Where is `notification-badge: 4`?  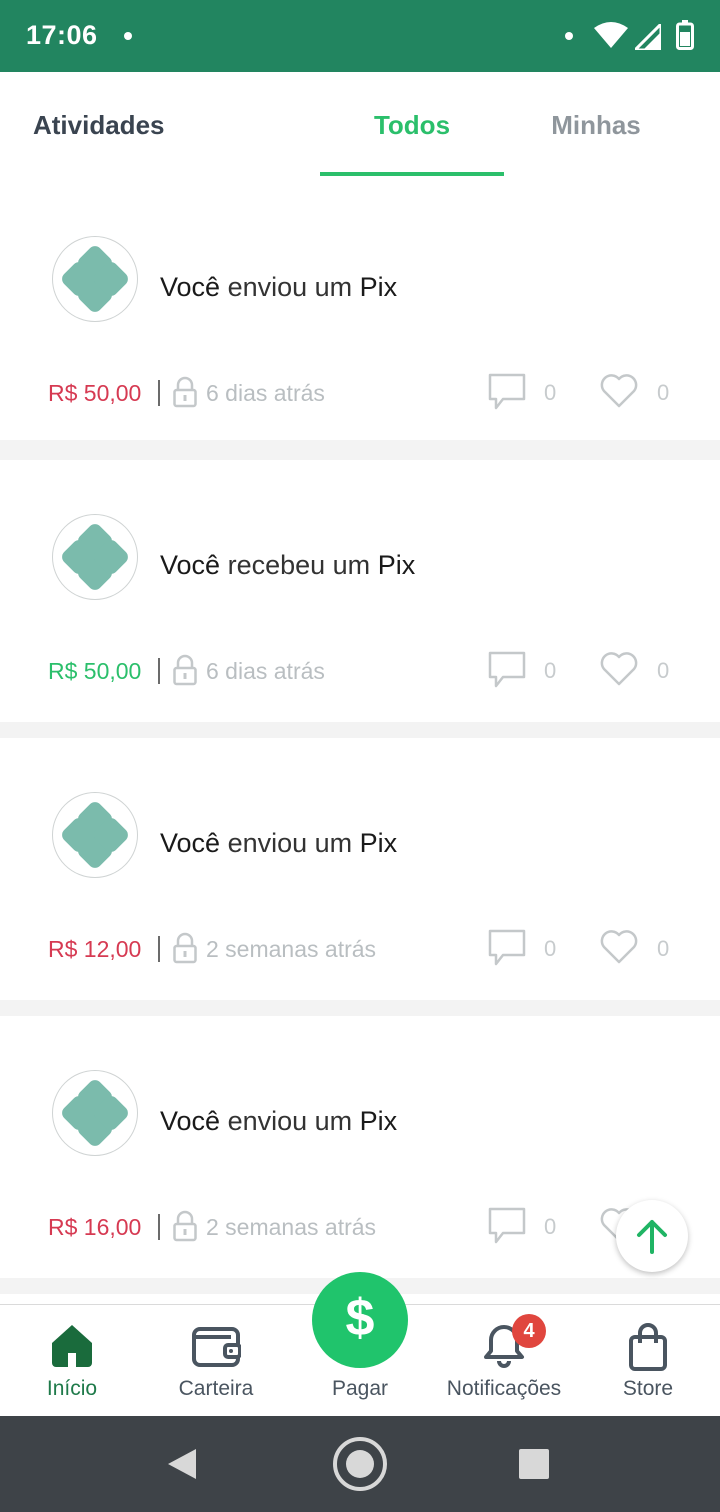 notification-badge: 4 is located at coordinates (529, 1331).